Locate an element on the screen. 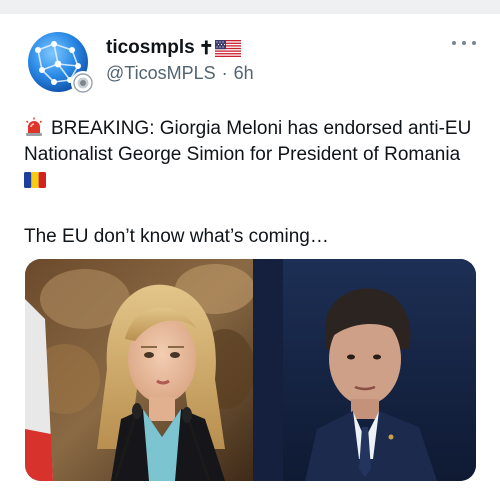 This screenshot has width=500, height=498. police-siren-icon is located at coordinates (34, 126).